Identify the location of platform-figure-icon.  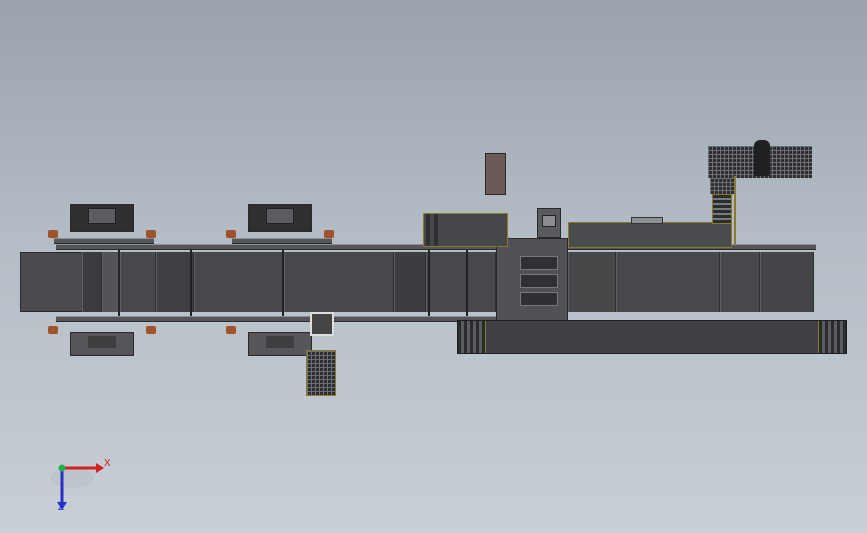
(762, 158).